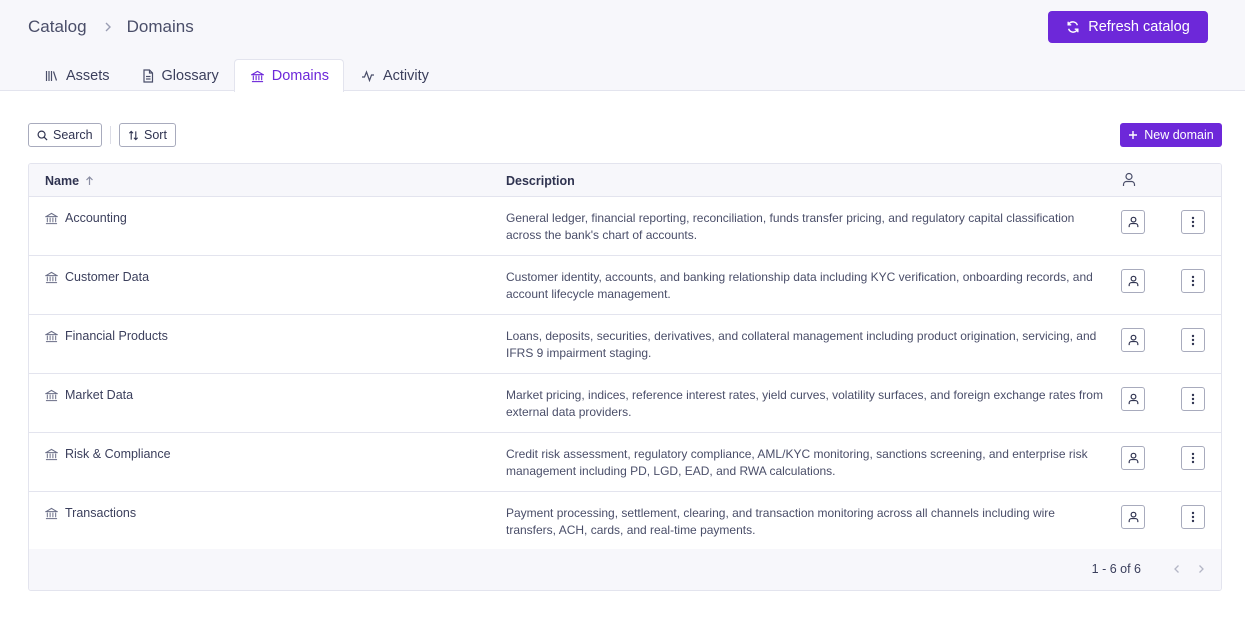 The image size is (1245, 617). Describe the element at coordinates (1139, 27) in the screenshot. I see `refresh-label: Refresh catalog` at that location.